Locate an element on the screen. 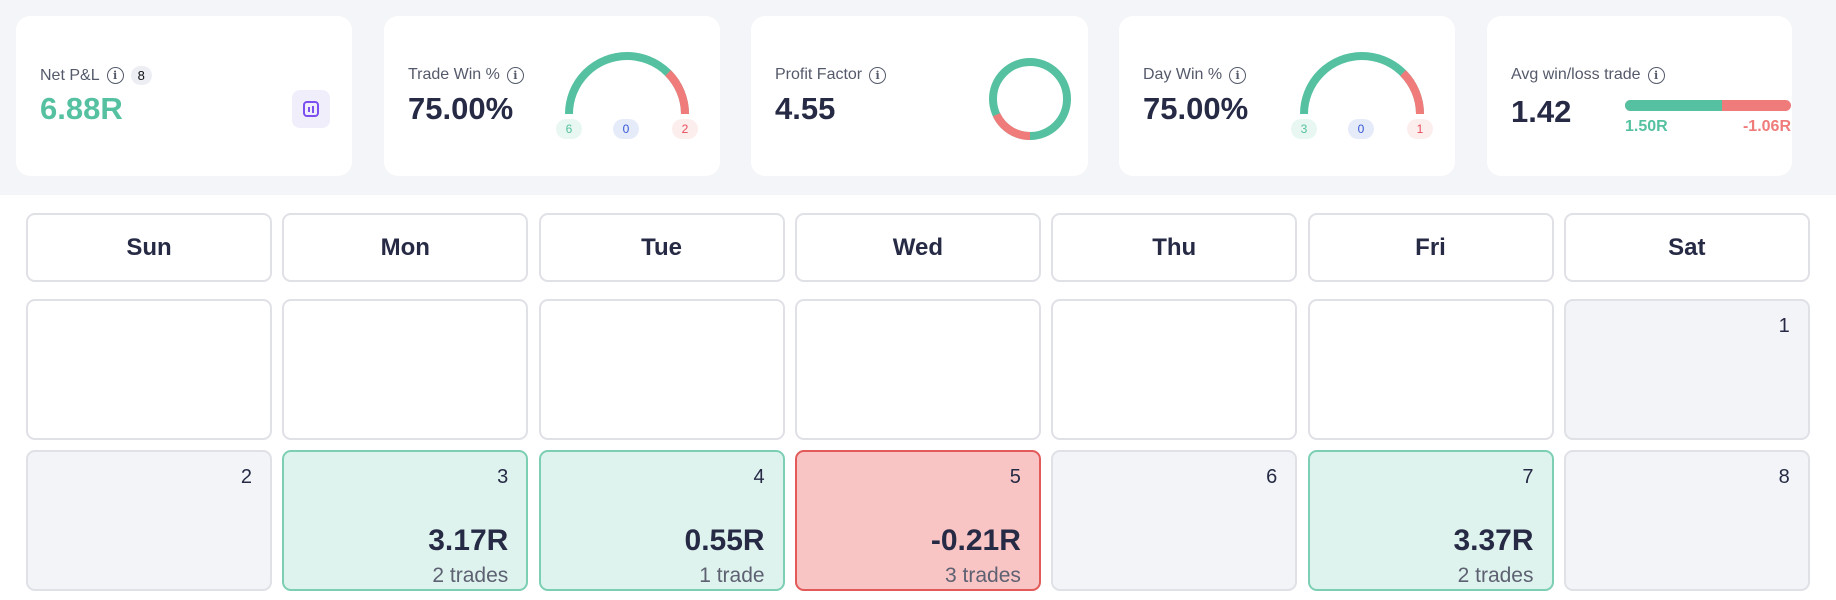  win-loss-bar is located at coordinates (1708, 105).